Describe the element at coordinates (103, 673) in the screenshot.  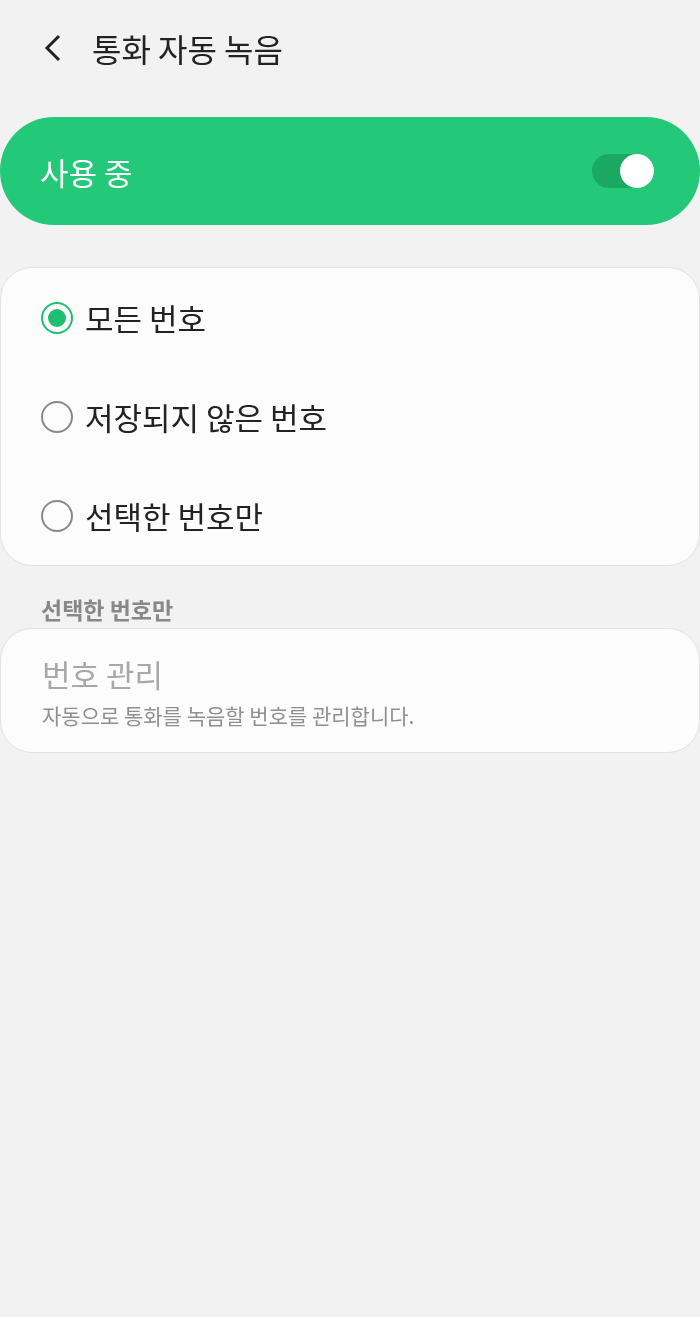
I see `manage-title: 번호 관리` at that location.